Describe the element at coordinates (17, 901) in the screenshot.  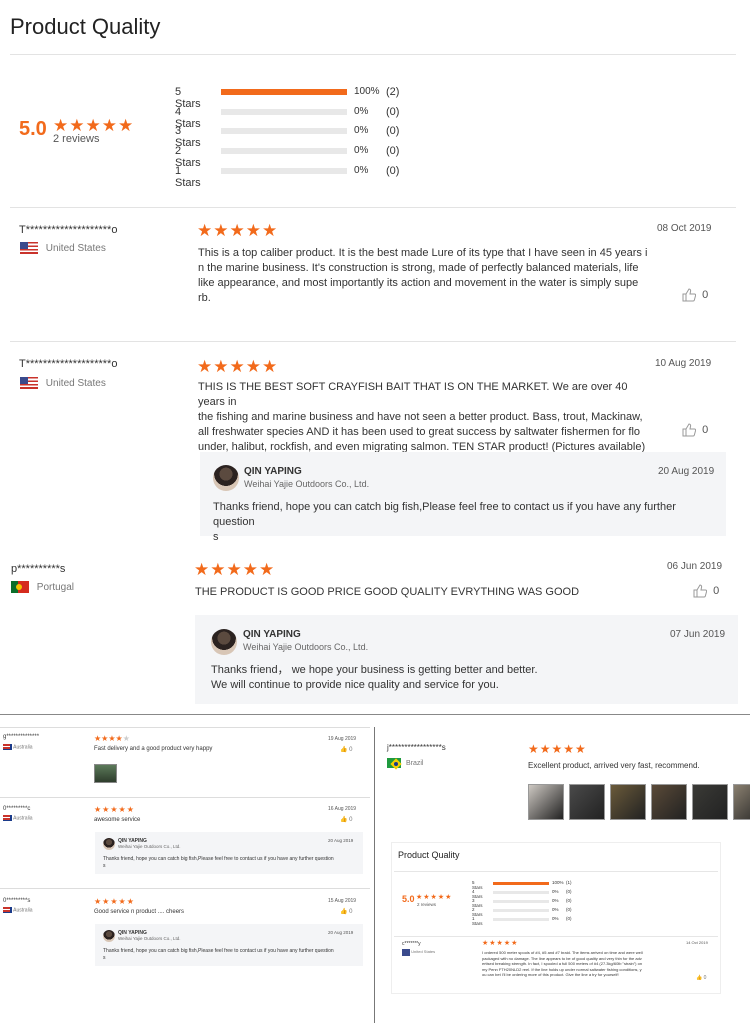
I see `reviewer-name: 0*********s` at that location.